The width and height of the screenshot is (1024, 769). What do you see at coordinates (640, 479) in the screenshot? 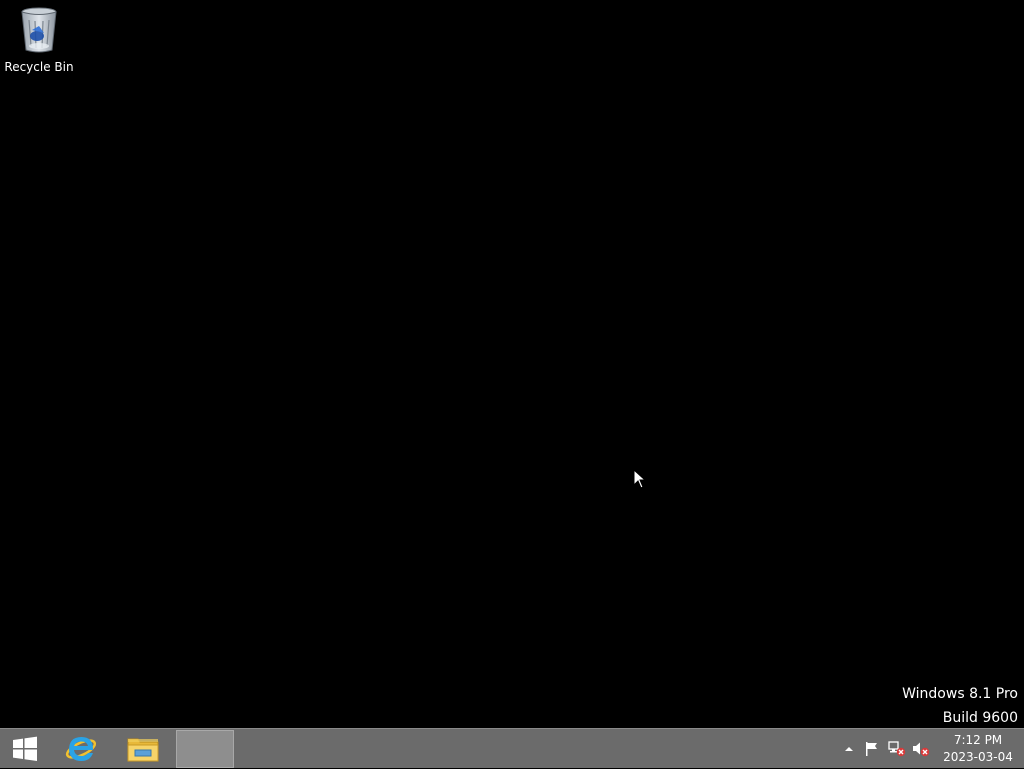
I see `mouse-pointer-icon` at bounding box center [640, 479].